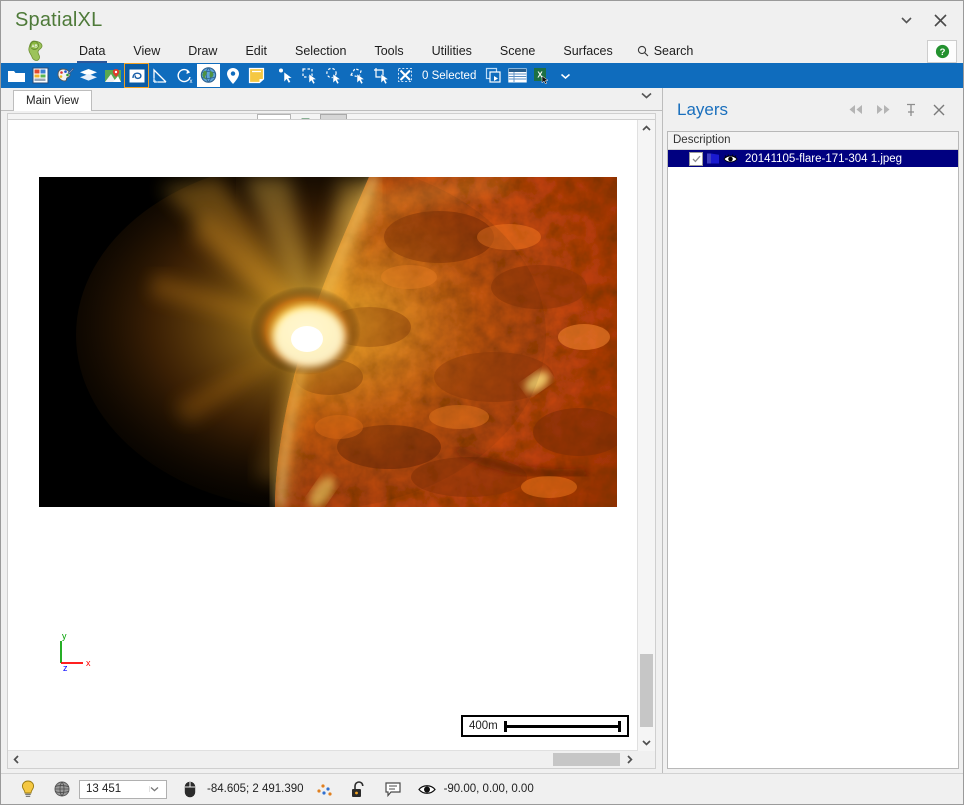 This screenshot has height=805, width=964. I want to click on layer-visibility-checkbox, so click(696, 158).